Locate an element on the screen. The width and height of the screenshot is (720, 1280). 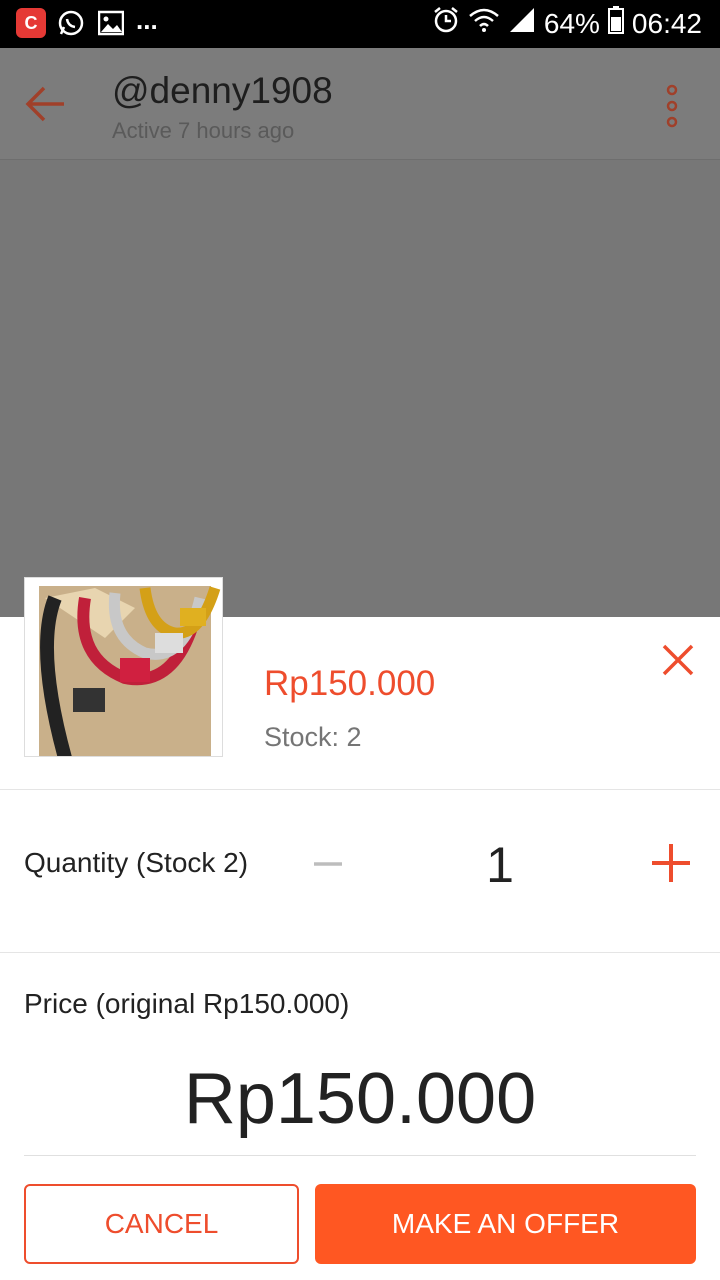
app-notification-icon: C is located at coordinates (31, 23).